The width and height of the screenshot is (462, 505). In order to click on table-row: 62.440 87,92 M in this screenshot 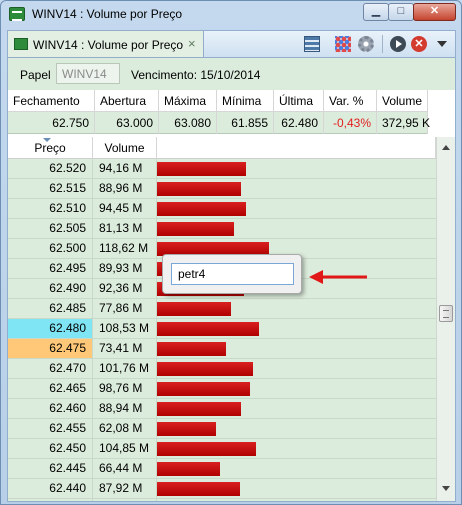, I will do `click(222, 489)`.